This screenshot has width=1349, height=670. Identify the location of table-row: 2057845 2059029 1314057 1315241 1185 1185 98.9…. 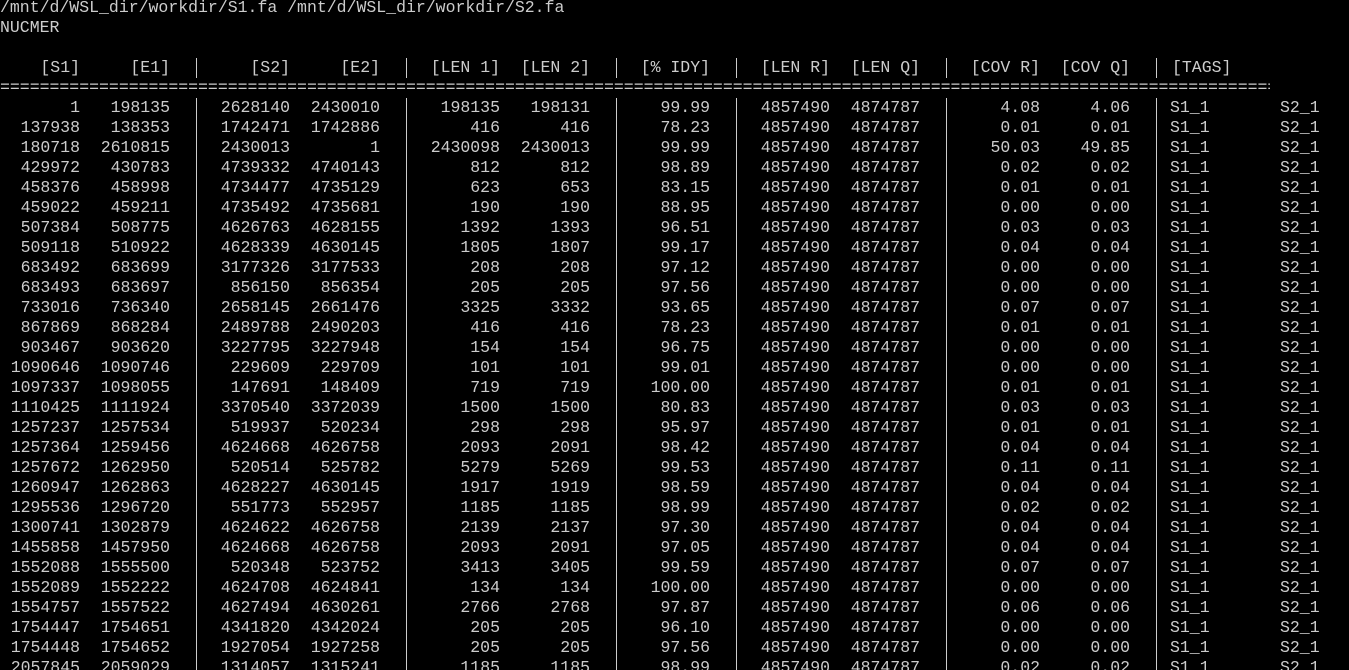
(674, 664).